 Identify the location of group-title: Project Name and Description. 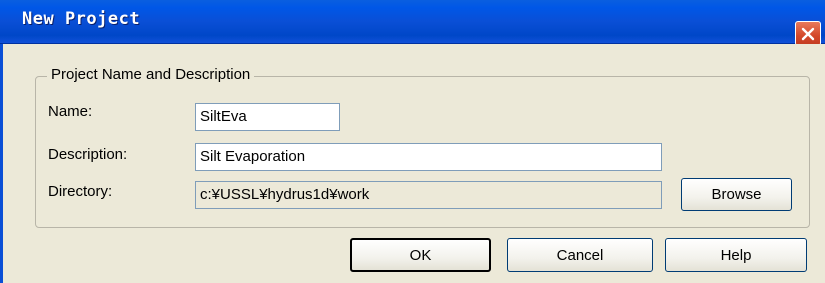
(151, 74).